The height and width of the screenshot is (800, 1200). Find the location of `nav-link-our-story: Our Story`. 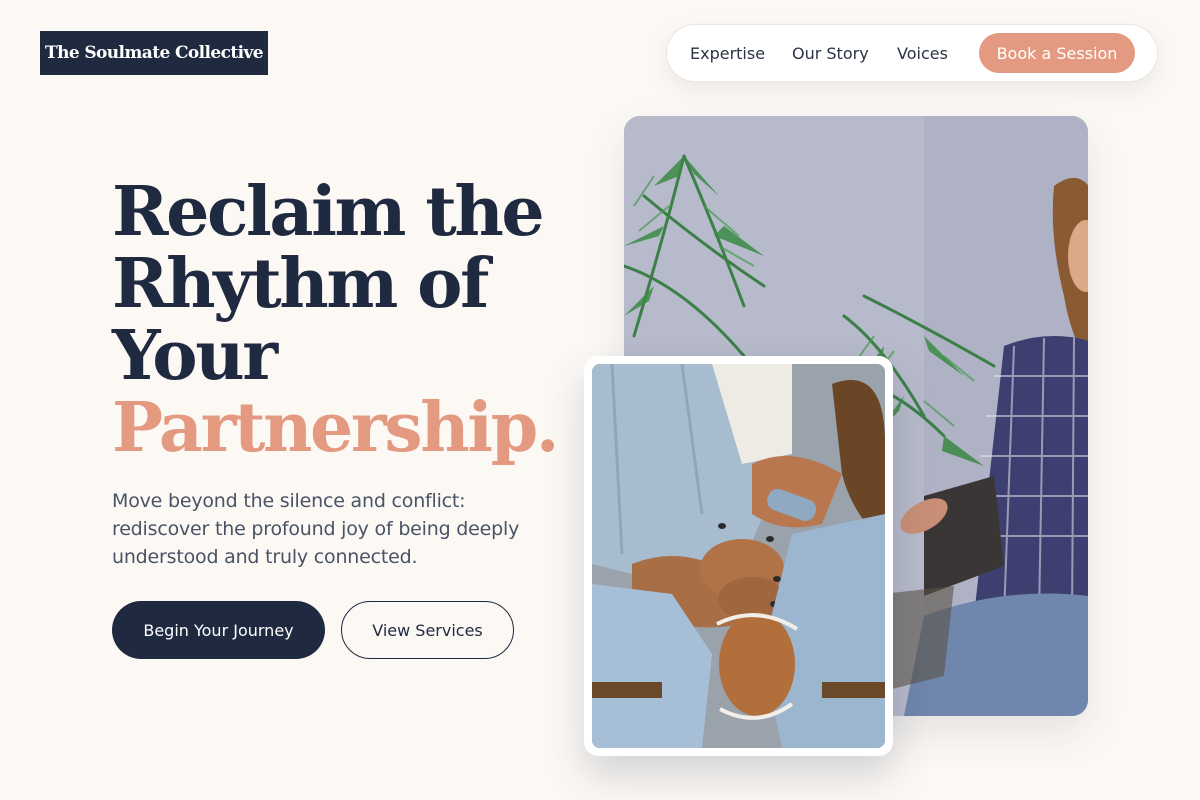

nav-link-our-story: Our Story is located at coordinates (830, 53).